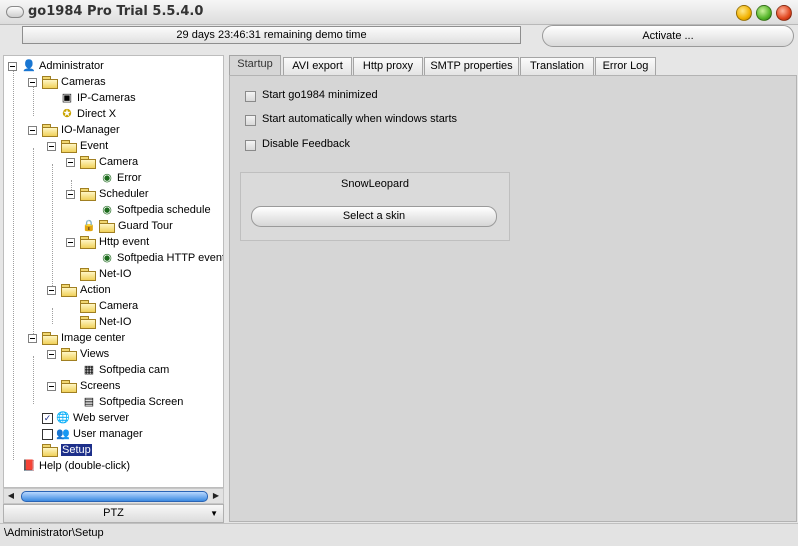 The image size is (798, 546). What do you see at coordinates (126, 370) in the screenshot?
I see `tree-node-softpedia-cam: ▦ Softpedia cam` at bounding box center [126, 370].